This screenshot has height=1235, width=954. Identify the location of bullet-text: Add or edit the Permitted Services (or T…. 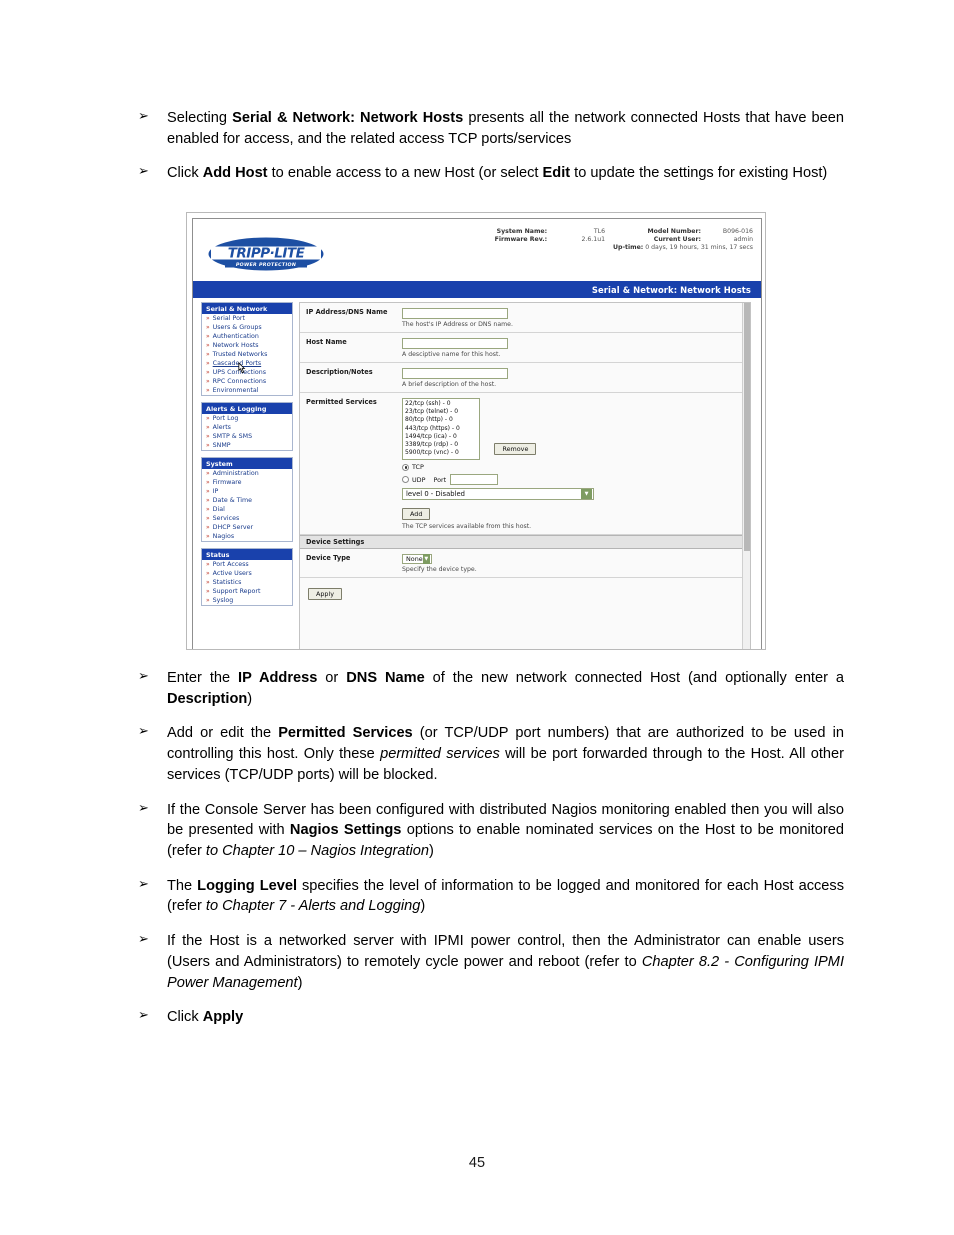
(506, 754).